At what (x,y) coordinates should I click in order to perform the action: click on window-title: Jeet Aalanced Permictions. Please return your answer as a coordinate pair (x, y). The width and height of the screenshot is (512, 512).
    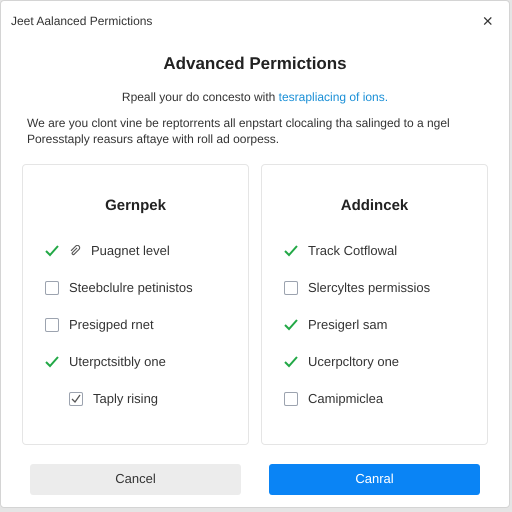
    Looking at the image, I should click on (81, 21).